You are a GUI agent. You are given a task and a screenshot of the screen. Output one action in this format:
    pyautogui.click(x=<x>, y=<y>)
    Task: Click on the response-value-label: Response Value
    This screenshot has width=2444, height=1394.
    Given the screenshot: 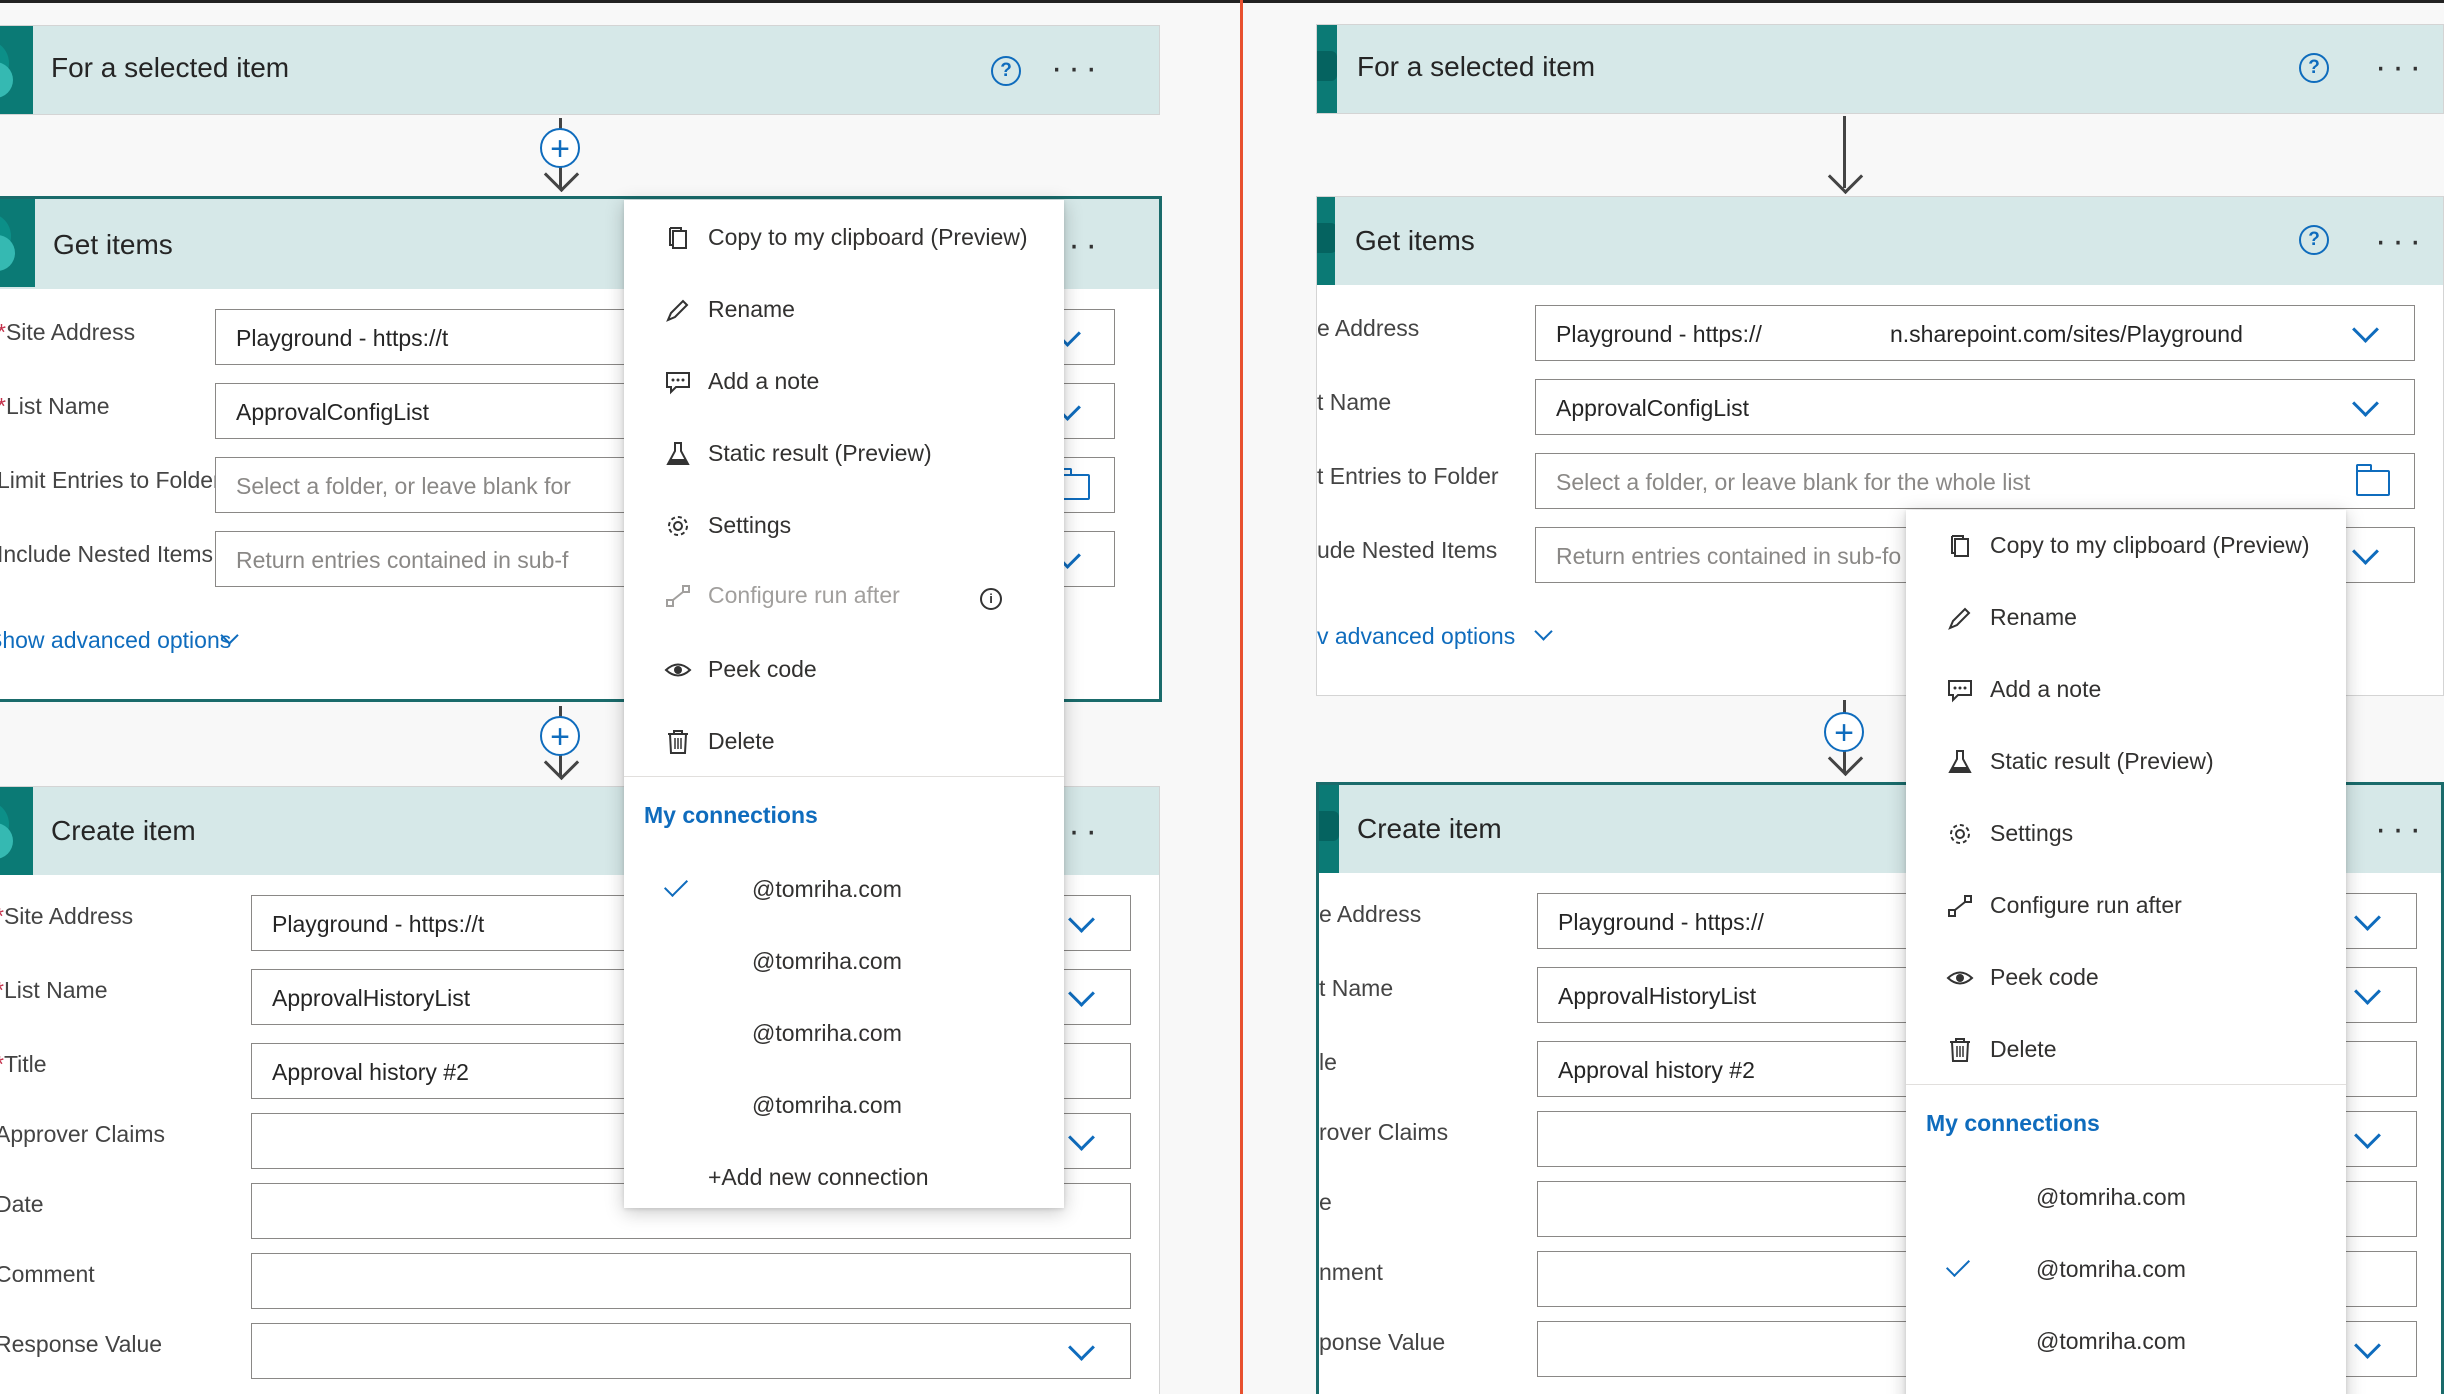 What is the action you would take?
    pyautogui.click(x=81, y=1344)
    